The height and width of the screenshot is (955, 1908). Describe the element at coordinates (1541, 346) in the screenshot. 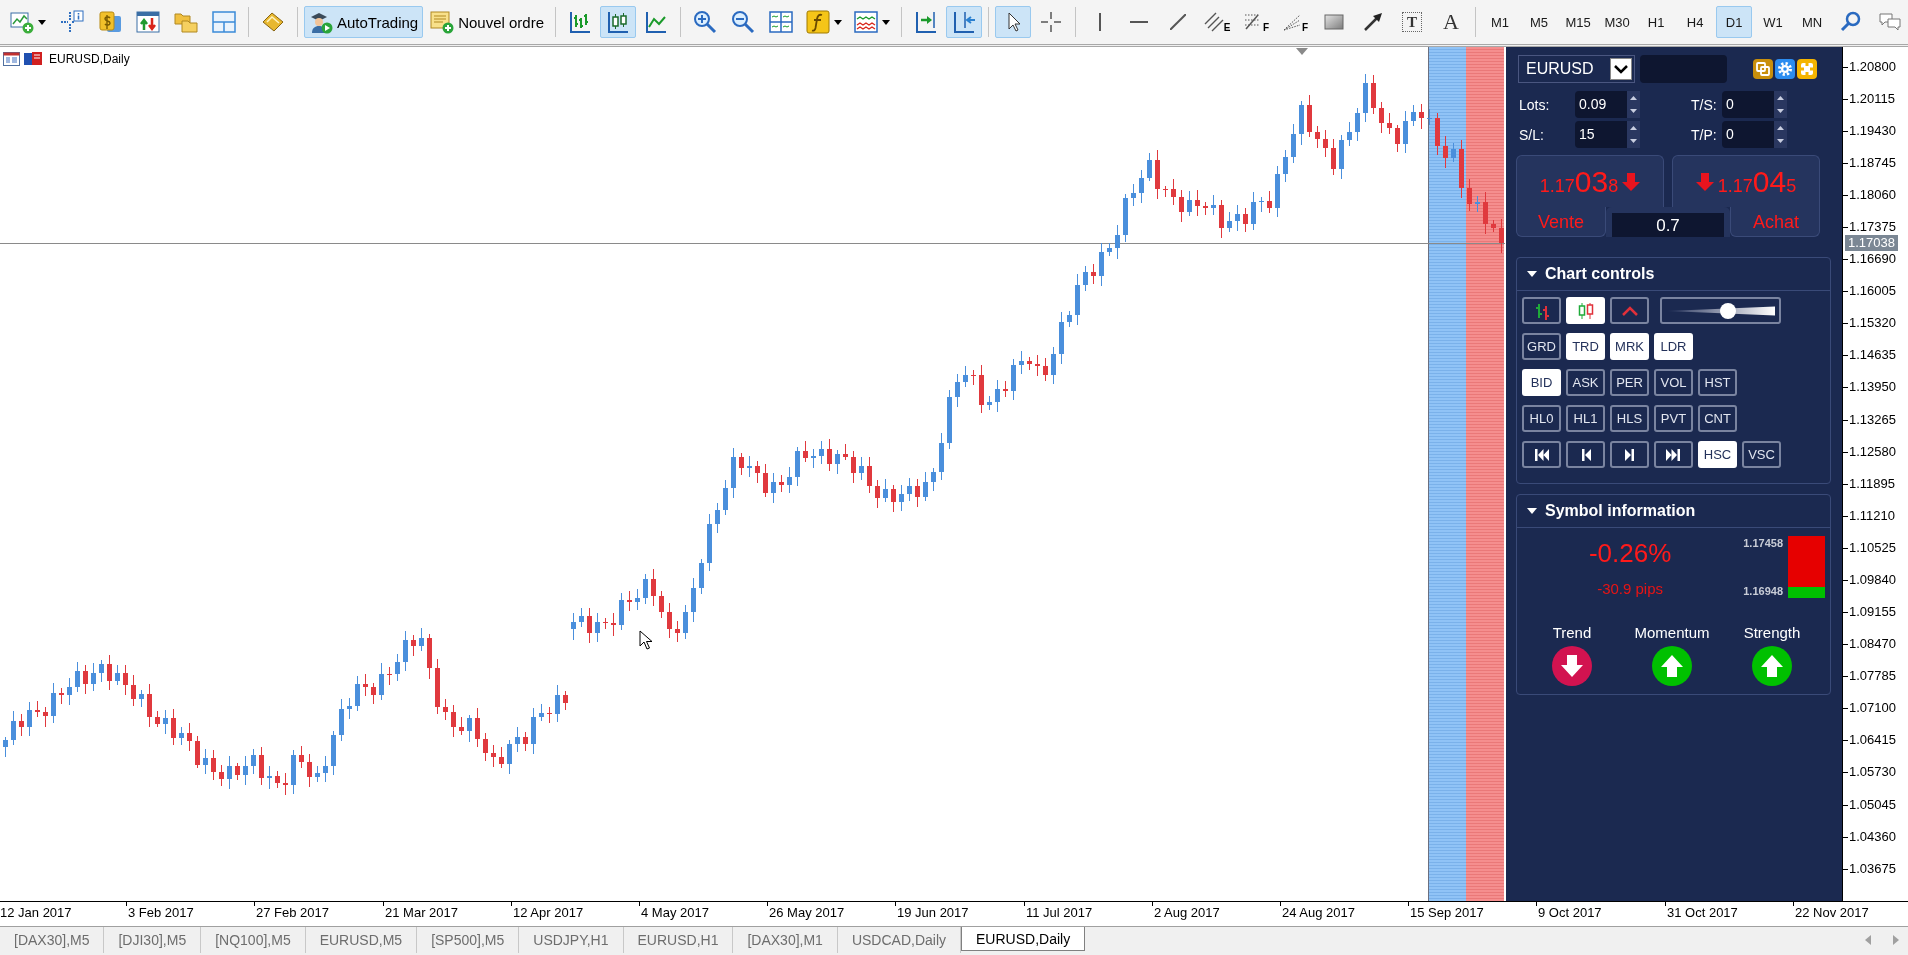

I see `toggle-button: GRD` at that location.